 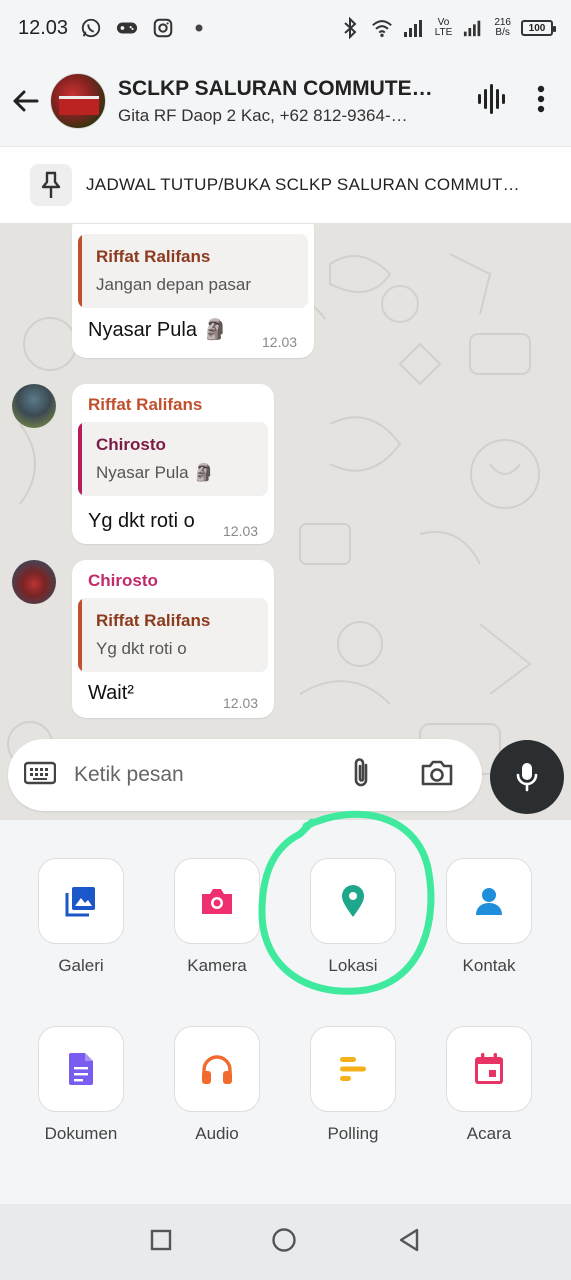 I want to click on more-vert-icon, so click(x=541, y=98).